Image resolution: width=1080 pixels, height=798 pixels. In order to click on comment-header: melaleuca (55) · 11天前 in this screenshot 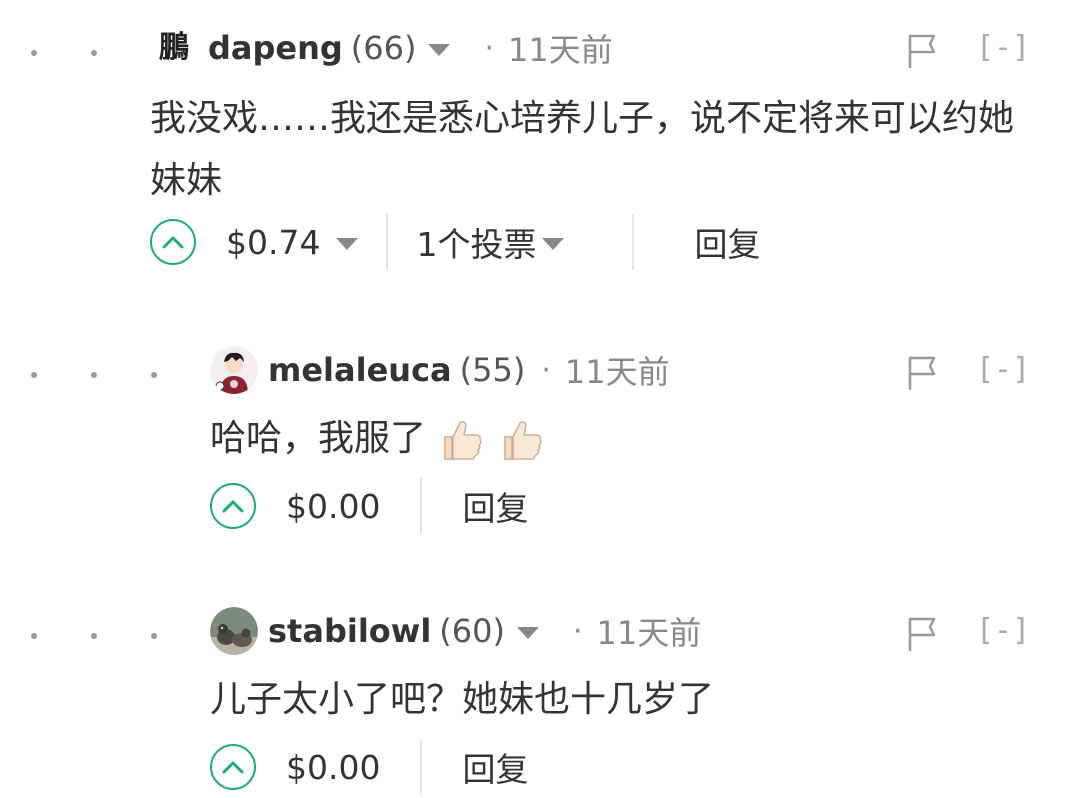, I will do `click(440, 370)`.